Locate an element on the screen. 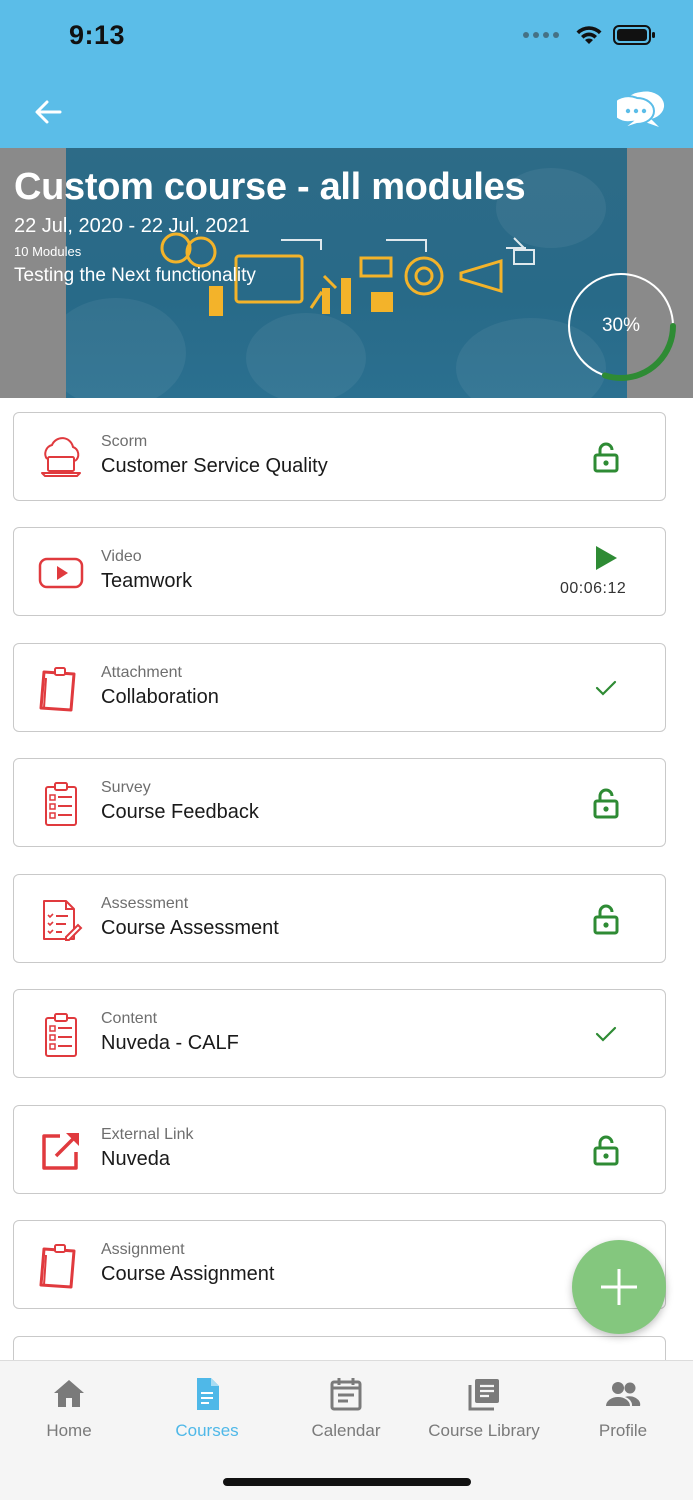 Image resolution: width=693 pixels, height=1500 pixels. module-type: Scorm is located at coordinates (124, 441).